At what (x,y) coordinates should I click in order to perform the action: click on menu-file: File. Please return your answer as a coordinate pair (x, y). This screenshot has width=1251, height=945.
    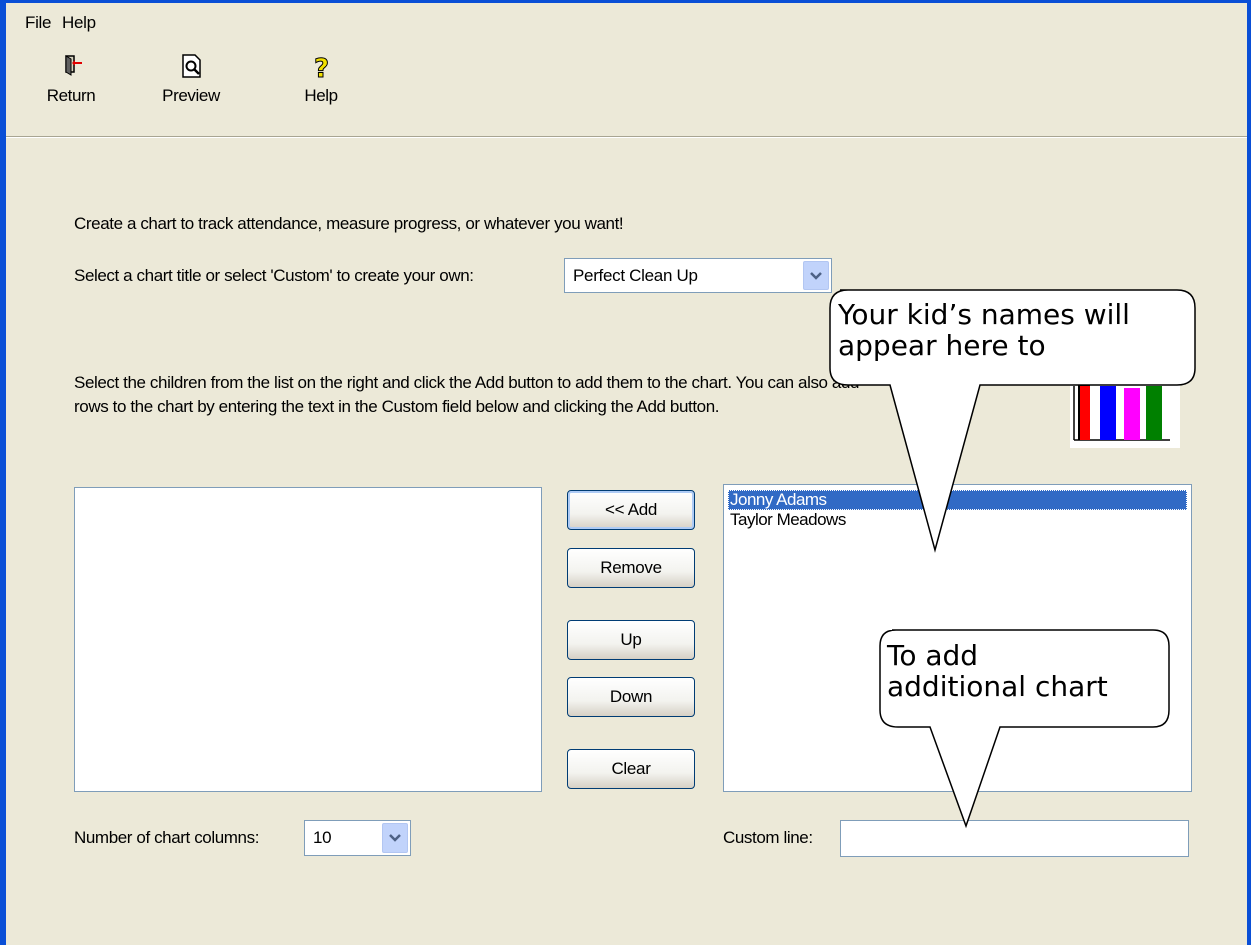
    Looking at the image, I should click on (38, 23).